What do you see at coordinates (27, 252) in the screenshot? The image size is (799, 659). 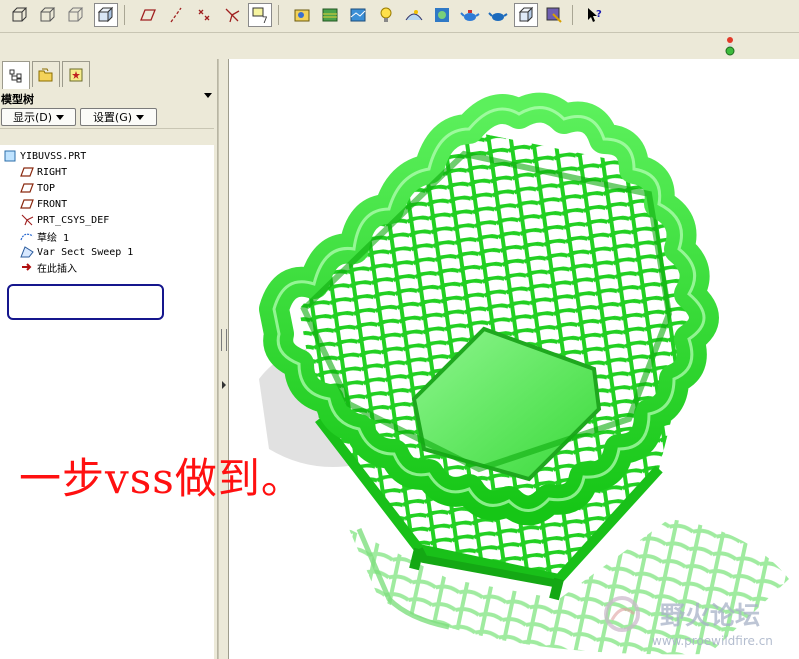 I see `sweep-icon` at bounding box center [27, 252].